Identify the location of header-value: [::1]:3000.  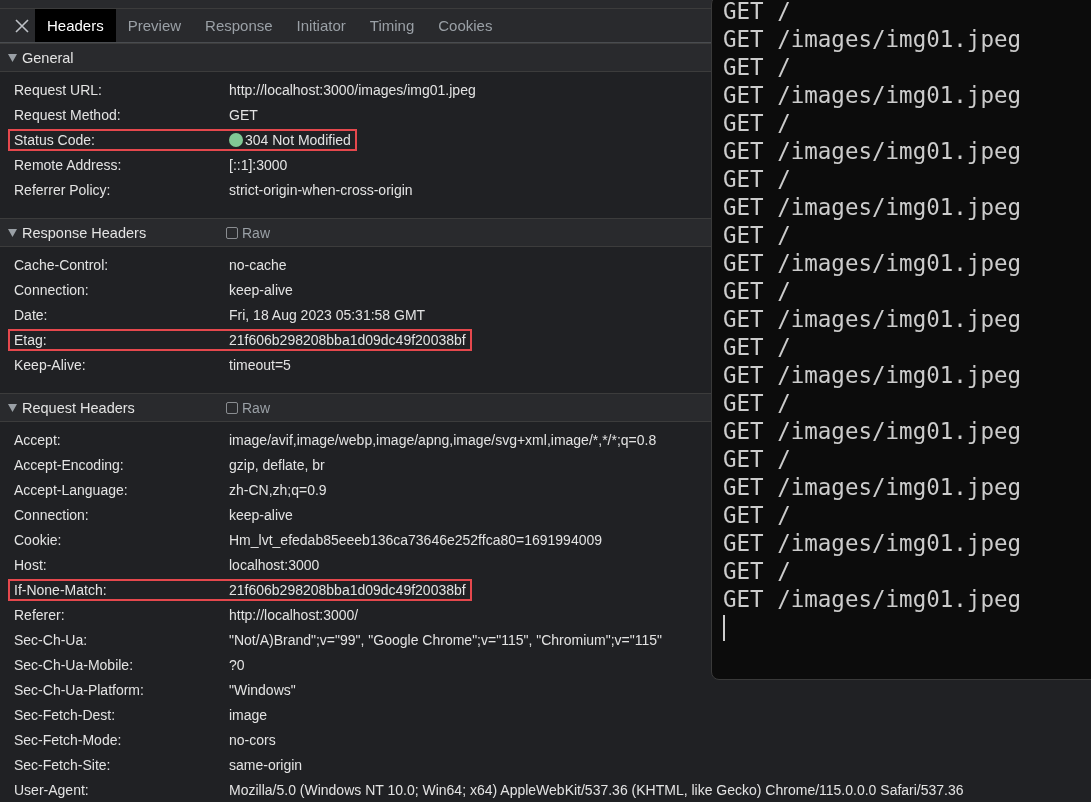
(258, 164).